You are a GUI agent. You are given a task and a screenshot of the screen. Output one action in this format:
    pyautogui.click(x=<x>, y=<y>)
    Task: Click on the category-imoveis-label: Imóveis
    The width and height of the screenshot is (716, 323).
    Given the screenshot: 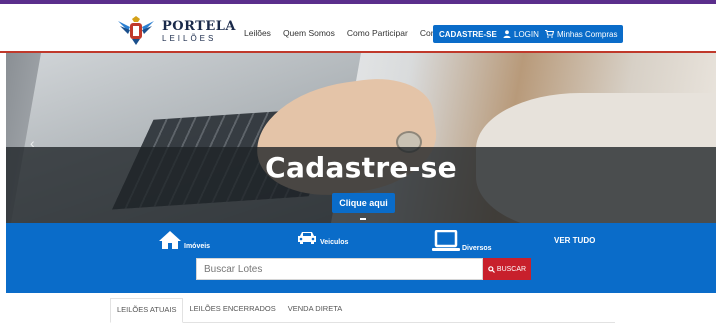 What is the action you would take?
    pyautogui.click(x=197, y=246)
    